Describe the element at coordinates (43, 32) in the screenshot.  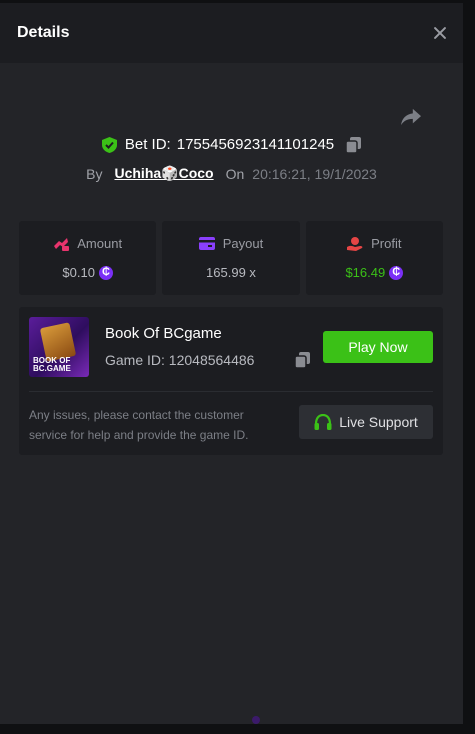
I see `modal-title: Details` at that location.